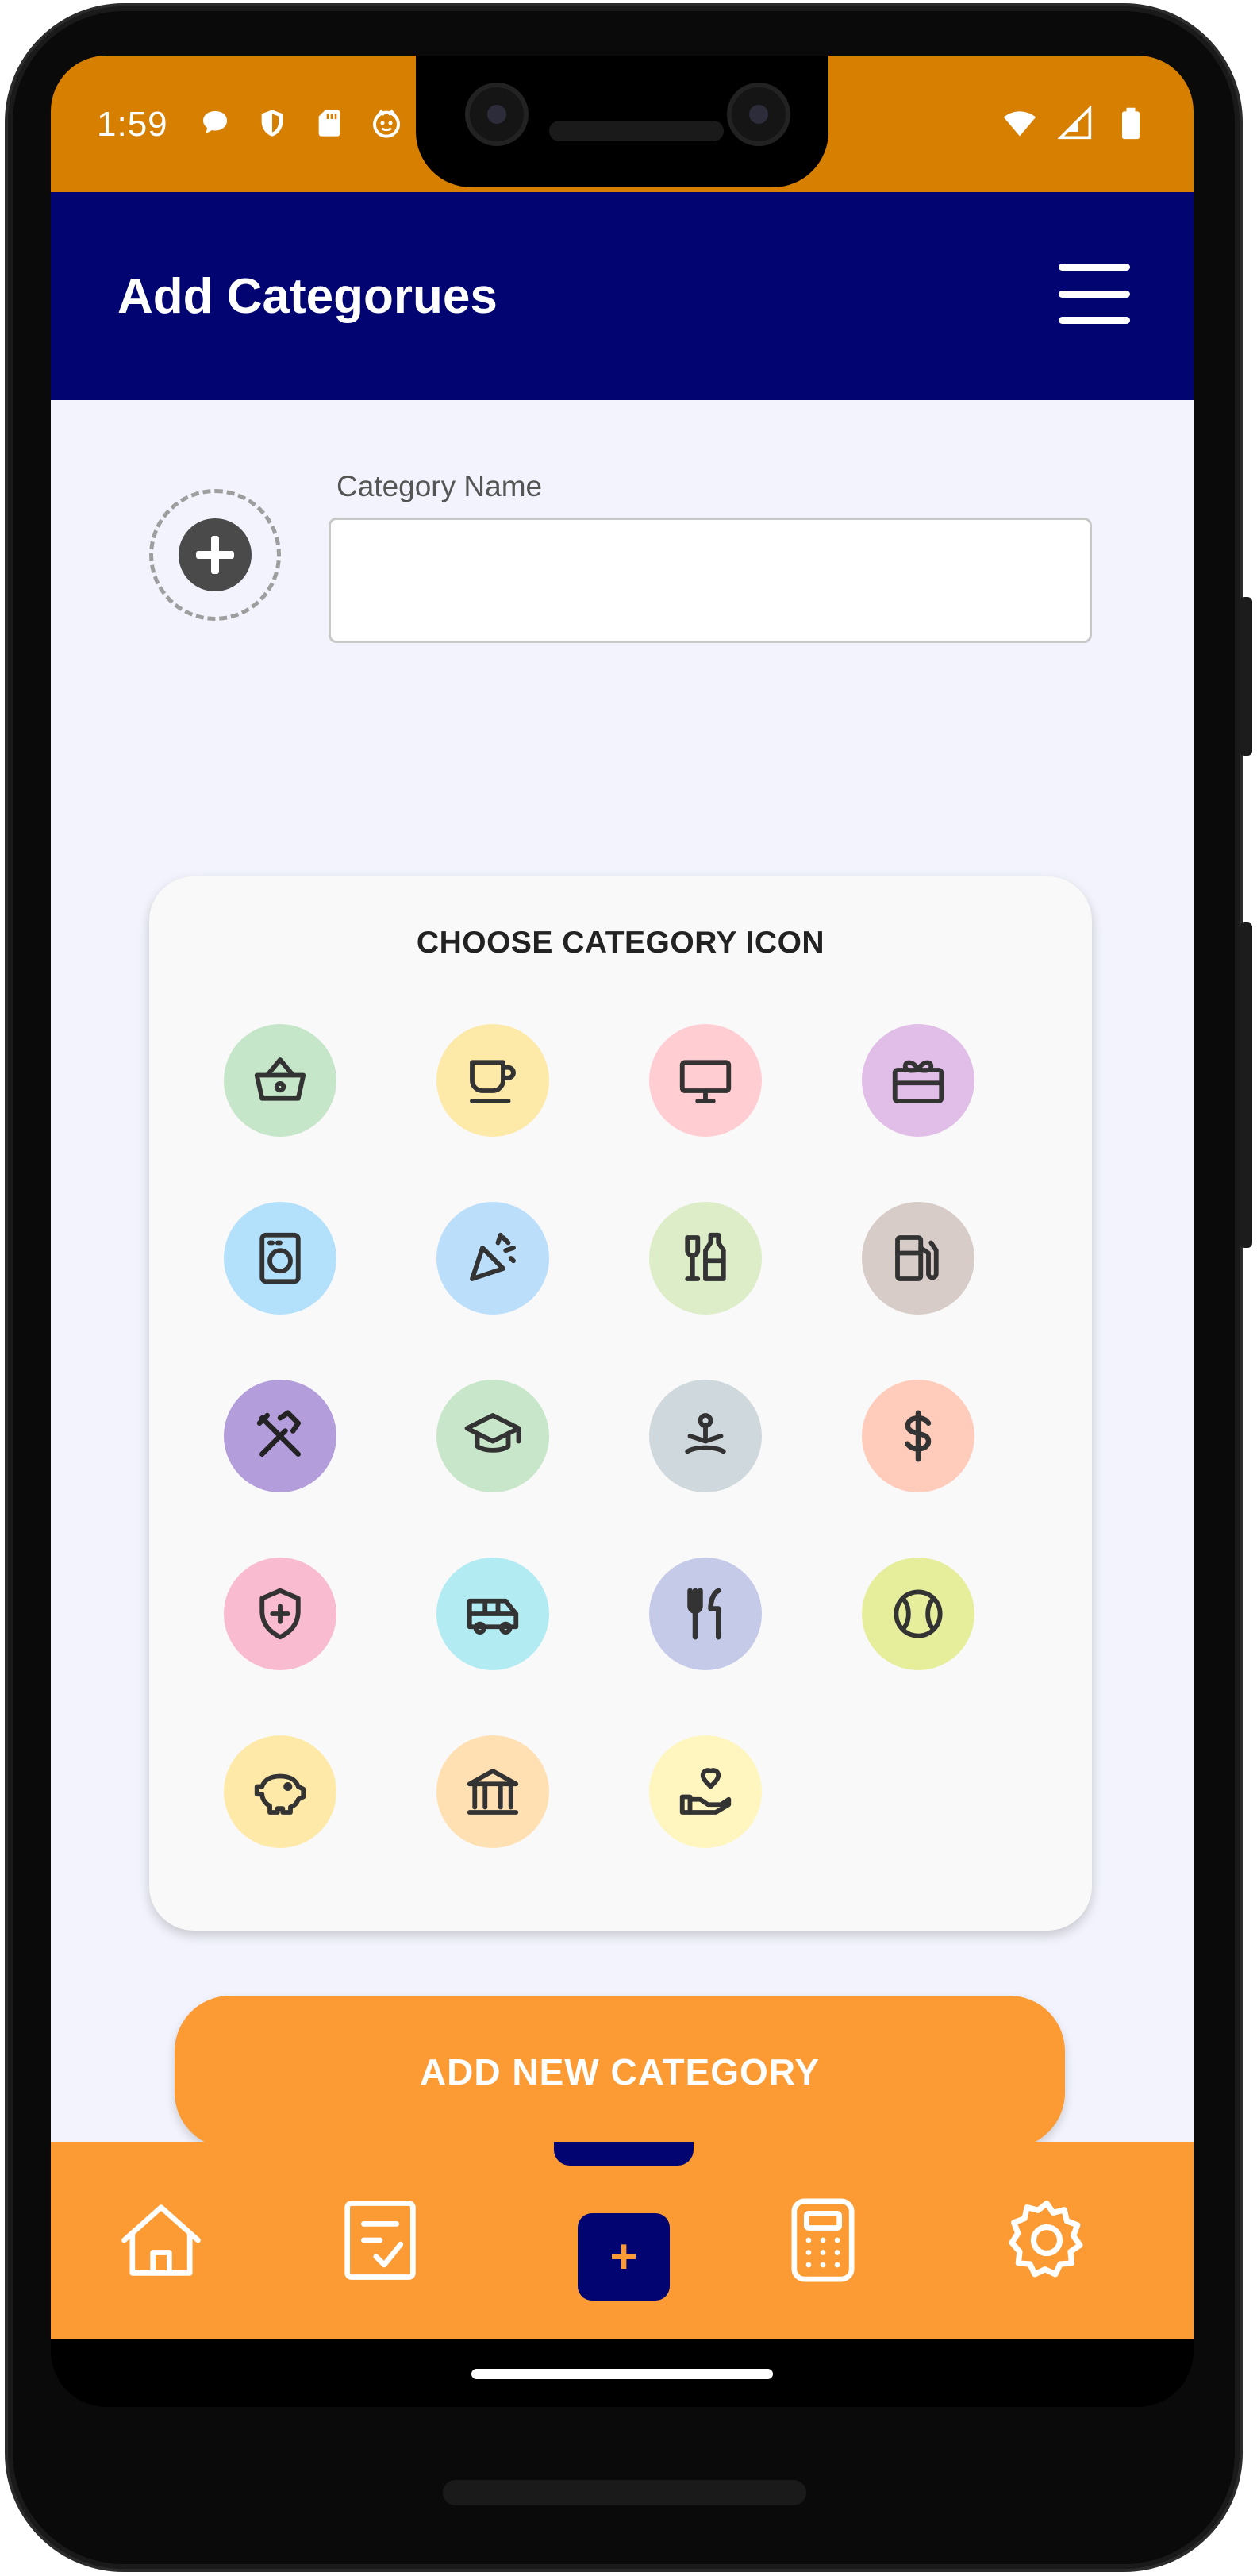  Describe the element at coordinates (918, 1080) in the screenshot. I see `gift-icon` at that location.